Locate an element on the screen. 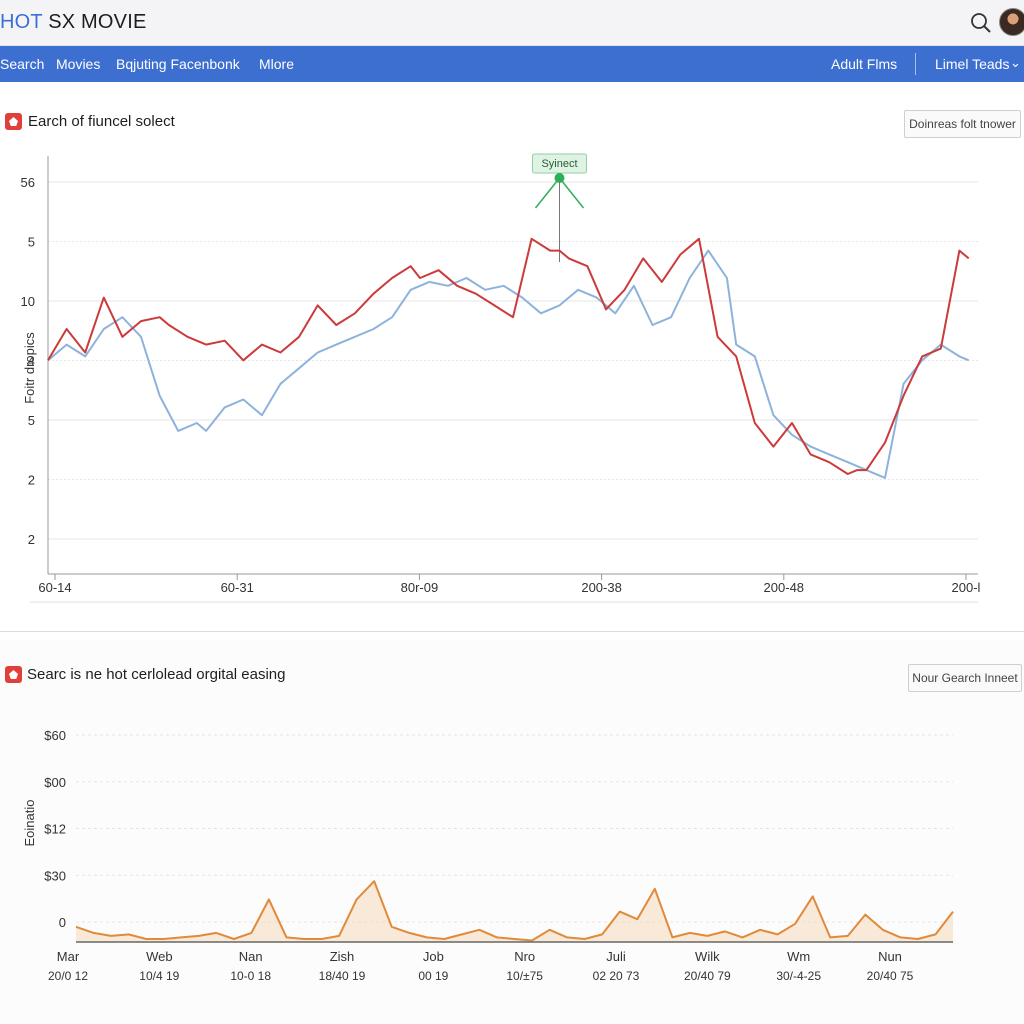 Image resolution: width=1024 pixels, height=1024 pixels. nav-divider is located at coordinates (915, 64).